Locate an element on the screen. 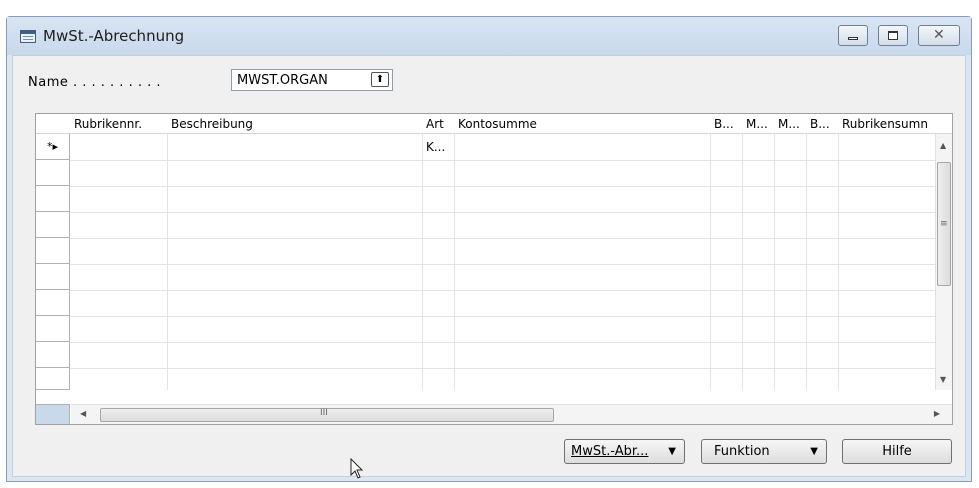 The height and width of the screenshot is (488, 979). close-icon: ✕ is located at coordinates (939, 35).